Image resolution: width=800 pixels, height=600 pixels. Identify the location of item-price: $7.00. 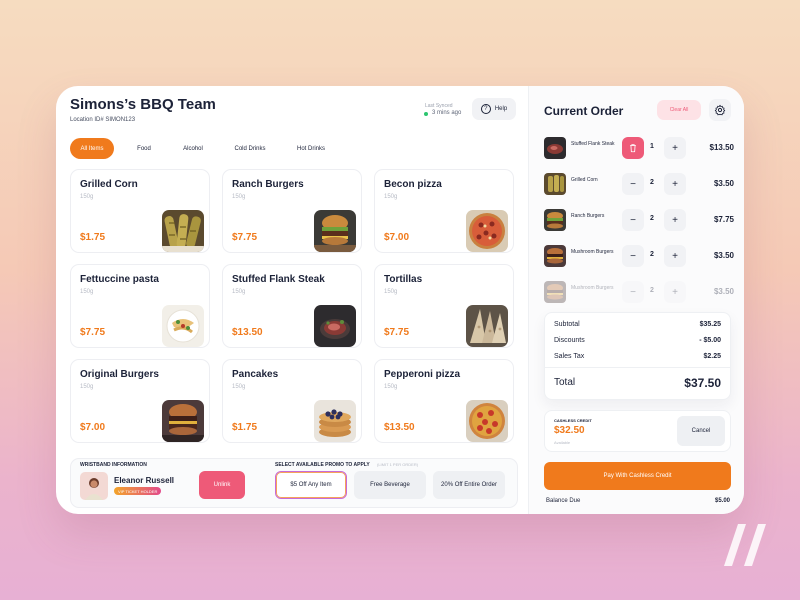
(93, 427).